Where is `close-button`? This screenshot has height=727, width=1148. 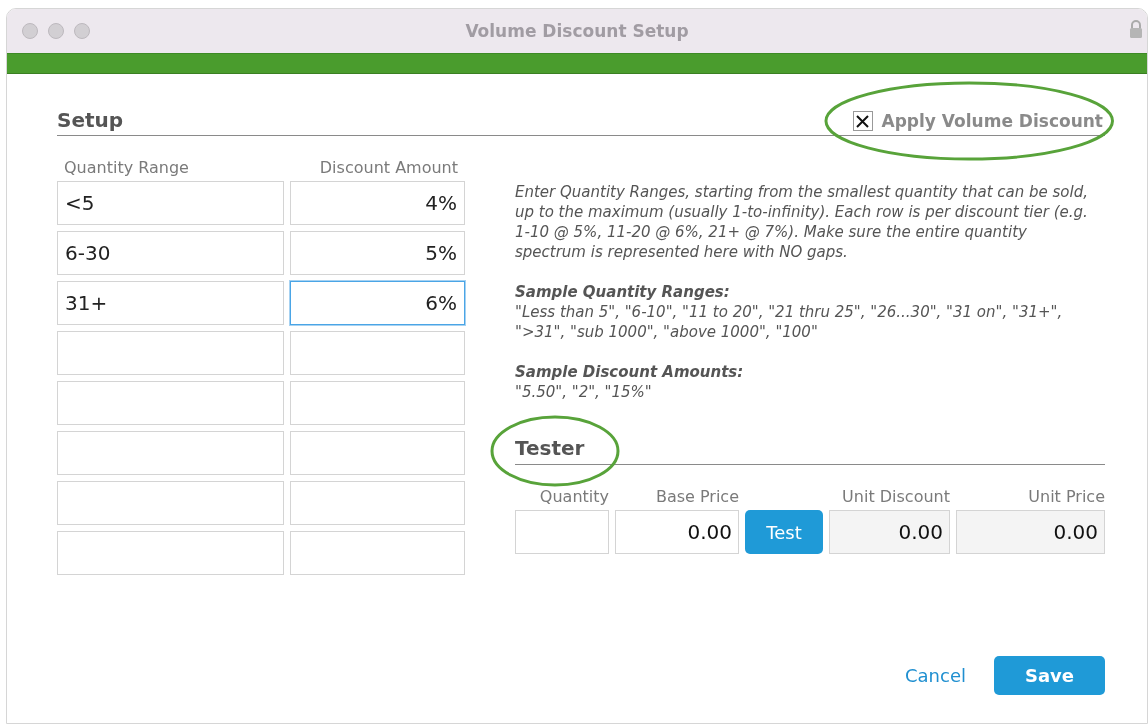 close-button is located at coordinates (30, 31).